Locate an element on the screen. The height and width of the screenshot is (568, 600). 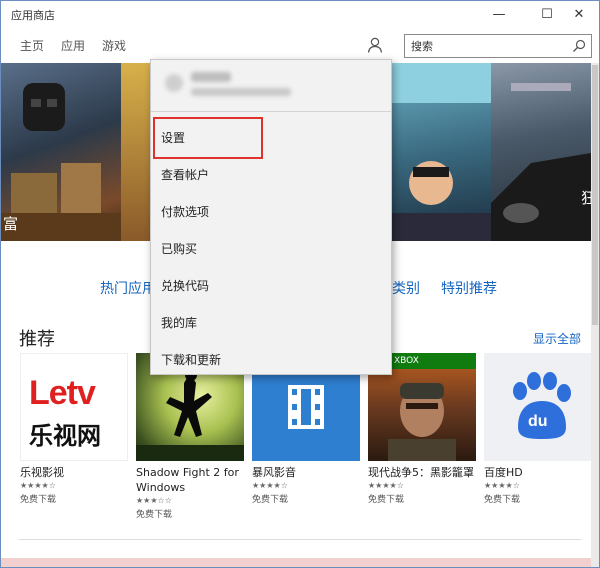
app-card-shadow-fight: Shadow Fight 2 for Windows ★★★☆☆ 免费下载 is located at coordinates (190, 436).